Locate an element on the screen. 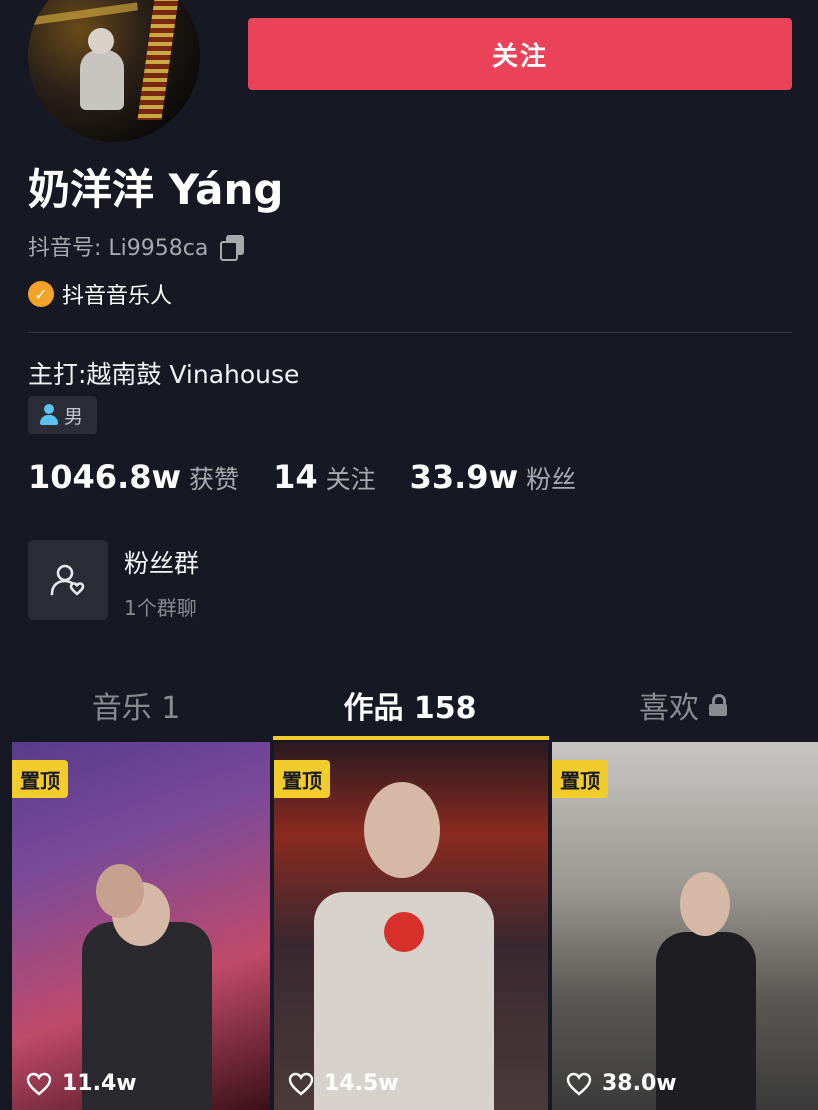 This screenshot has height=1110, width=818. stat-followers: 33.9w 粉丝 is located at coordinates (493, 477).